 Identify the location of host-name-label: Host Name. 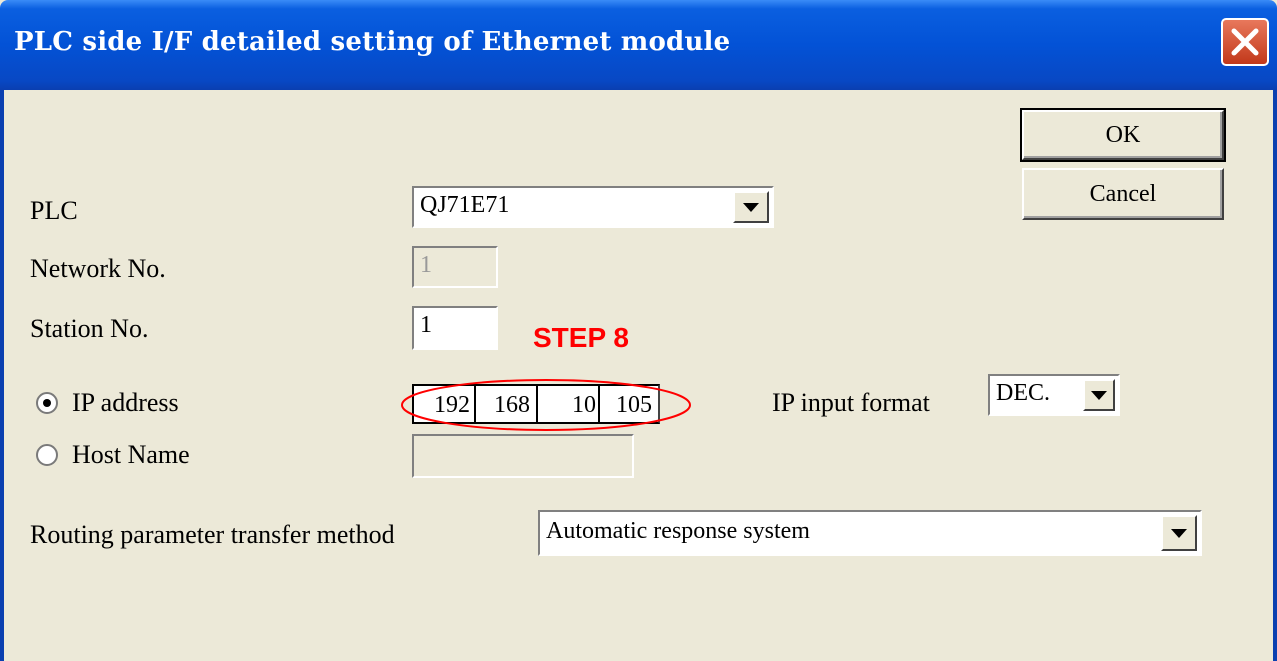
(131, 454).